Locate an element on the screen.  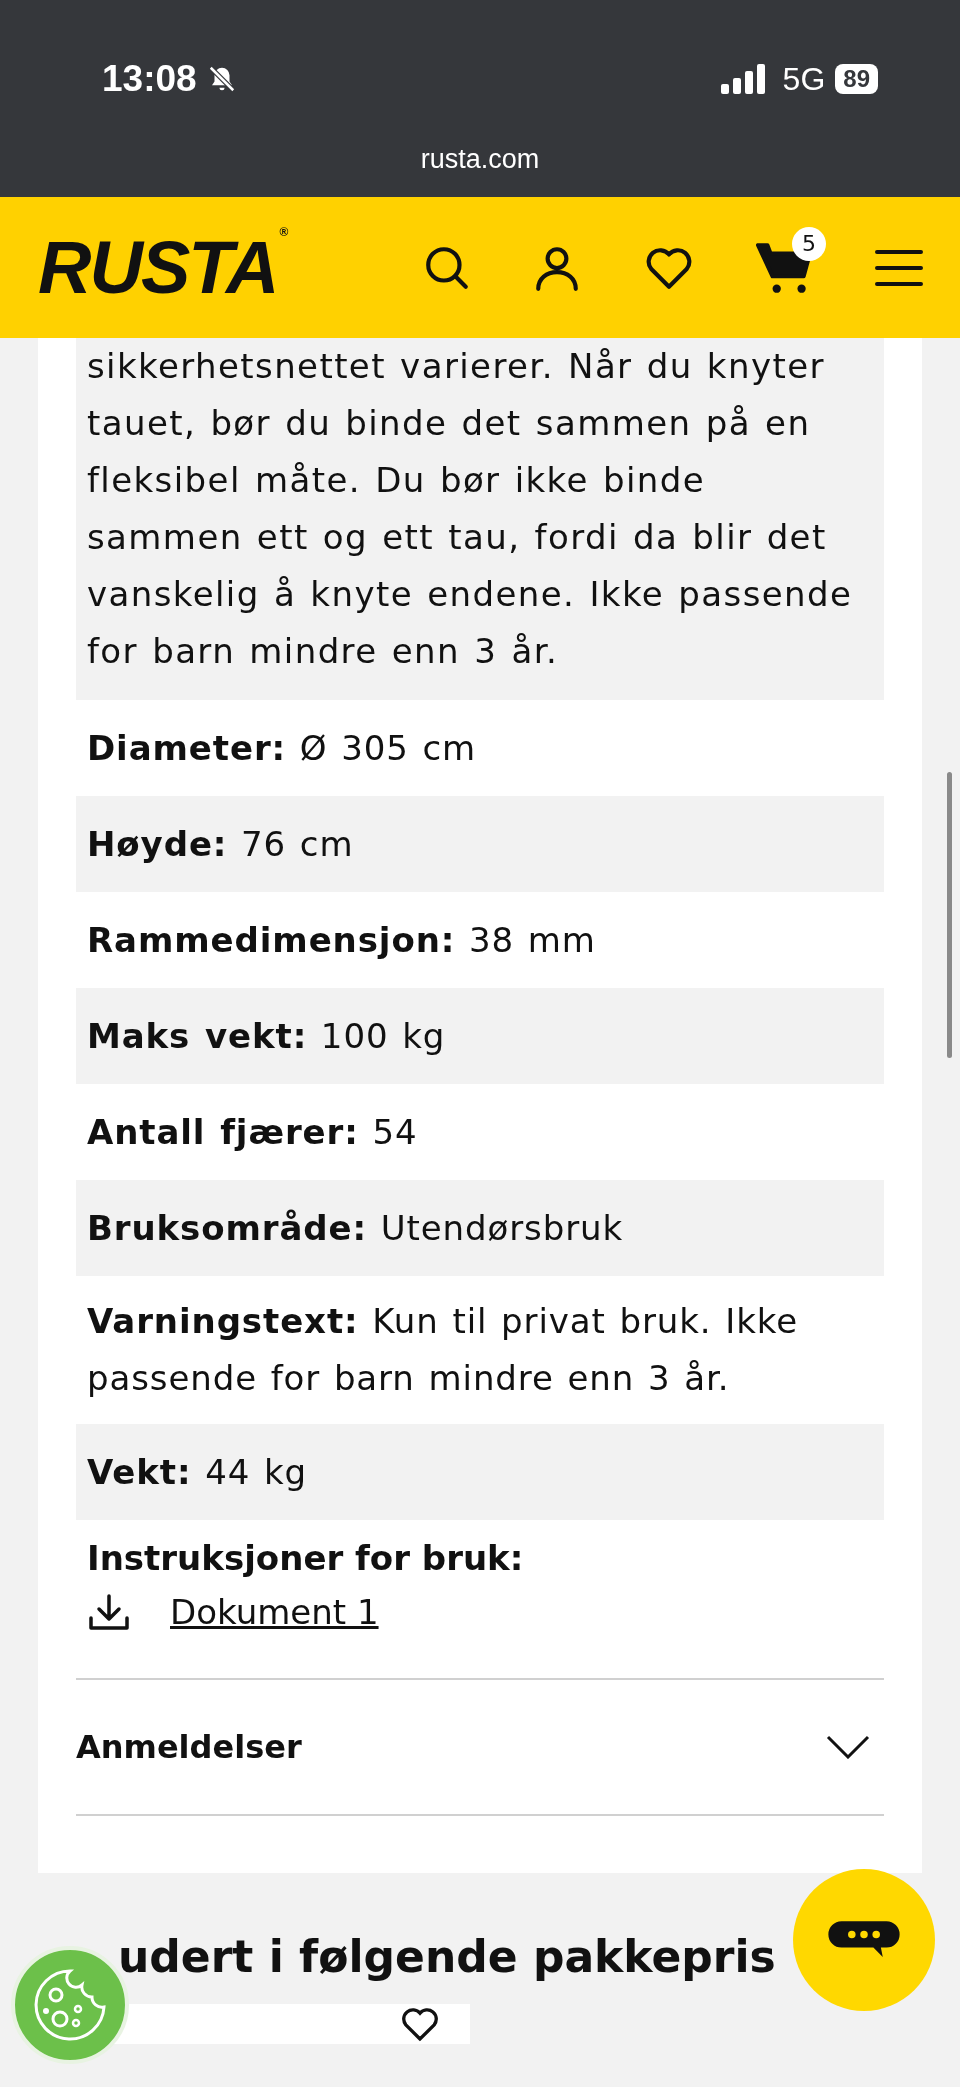
status-time: 13:08 is located at coordinates (149, 79).